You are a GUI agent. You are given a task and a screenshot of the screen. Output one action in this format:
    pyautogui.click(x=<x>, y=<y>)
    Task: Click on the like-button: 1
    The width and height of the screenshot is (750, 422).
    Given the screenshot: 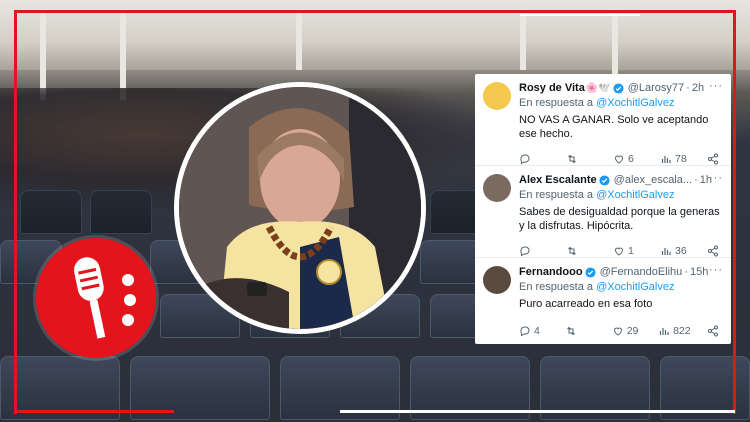 What is the action you would take?
    pyautogui.click(x=628, y=251)
    